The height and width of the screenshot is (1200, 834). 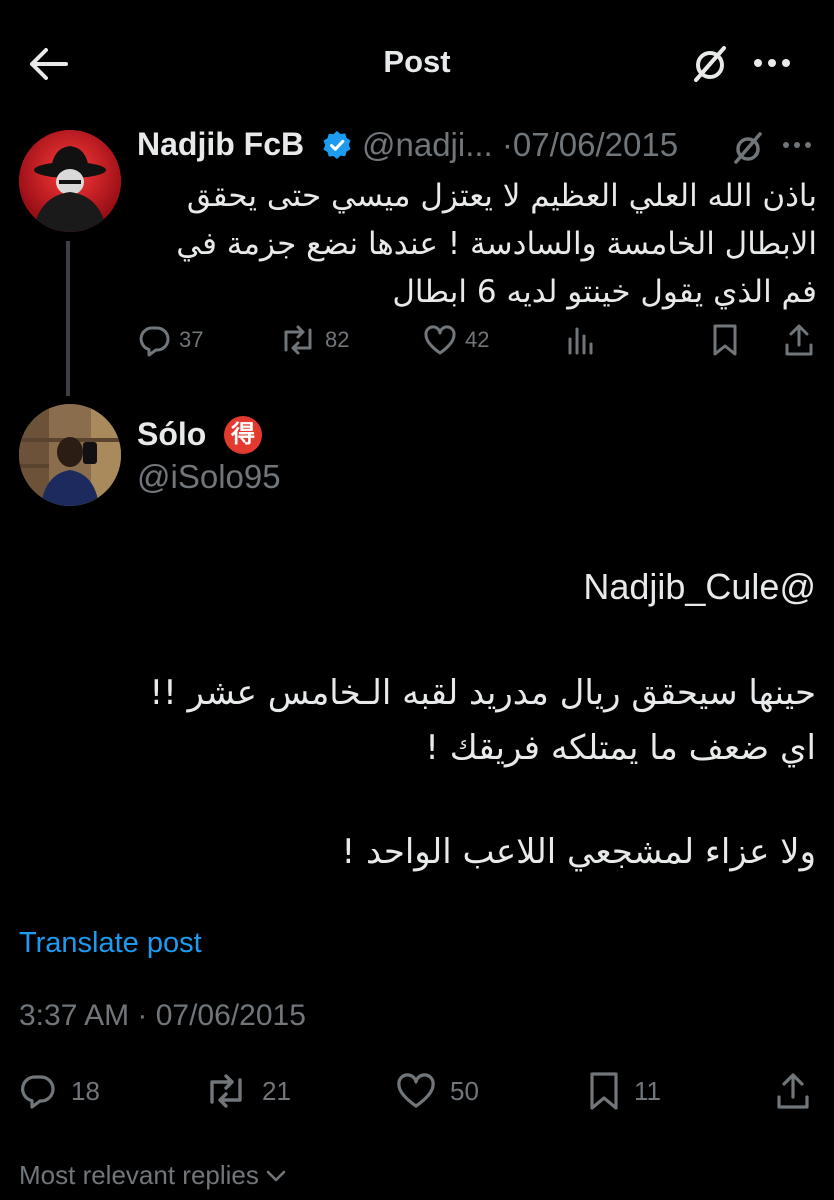 What do you see at coordinates (247, 1091) in the screenshot?
I see `repost-button: 21` at bounding box center [247, 1091].